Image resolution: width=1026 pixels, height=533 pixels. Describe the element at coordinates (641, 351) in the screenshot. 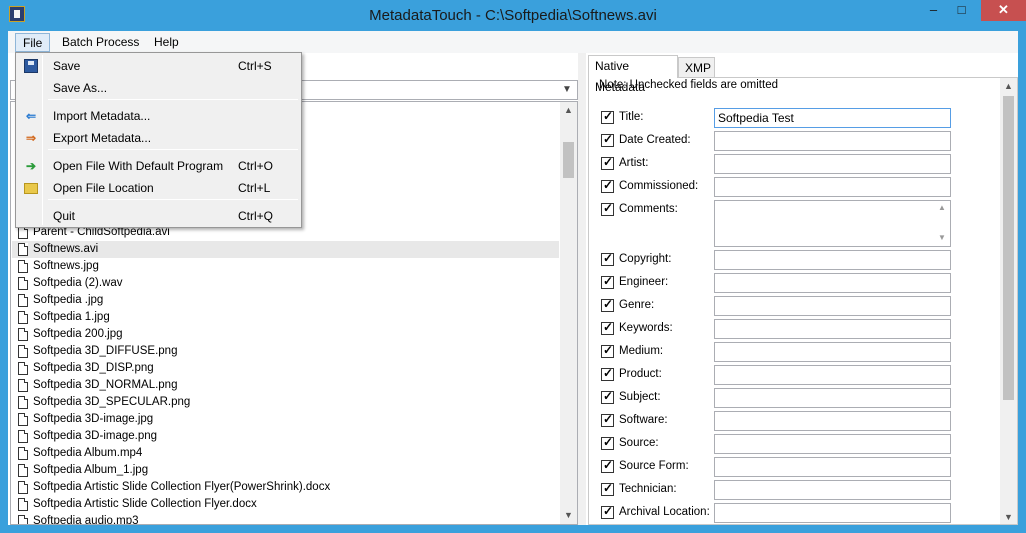

I see `field-label: Medium:` at that location.